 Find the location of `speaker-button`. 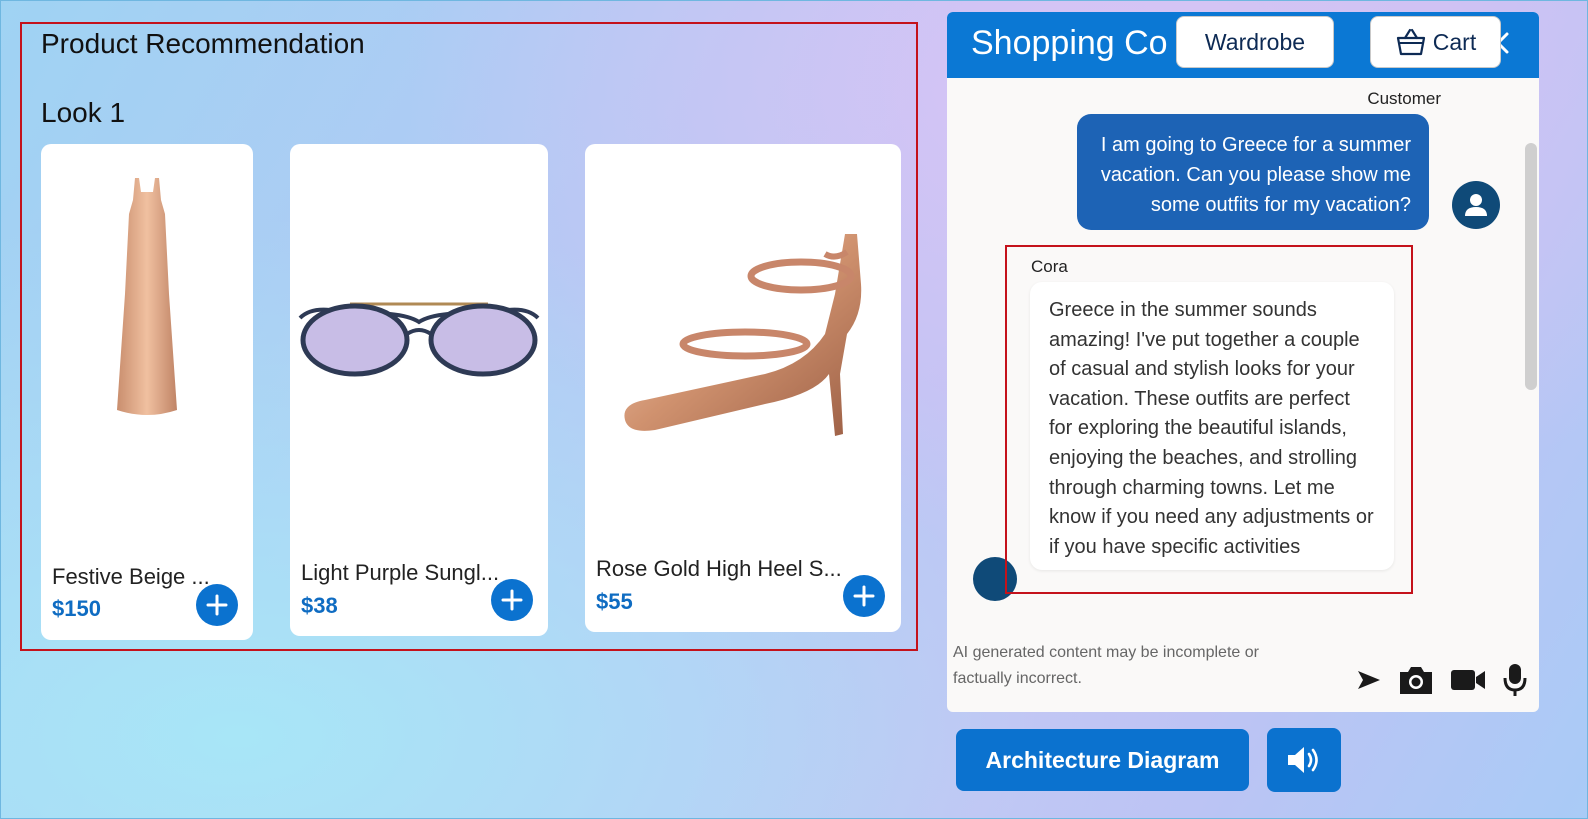

speaker-button is located at coordinates (1304, 760).